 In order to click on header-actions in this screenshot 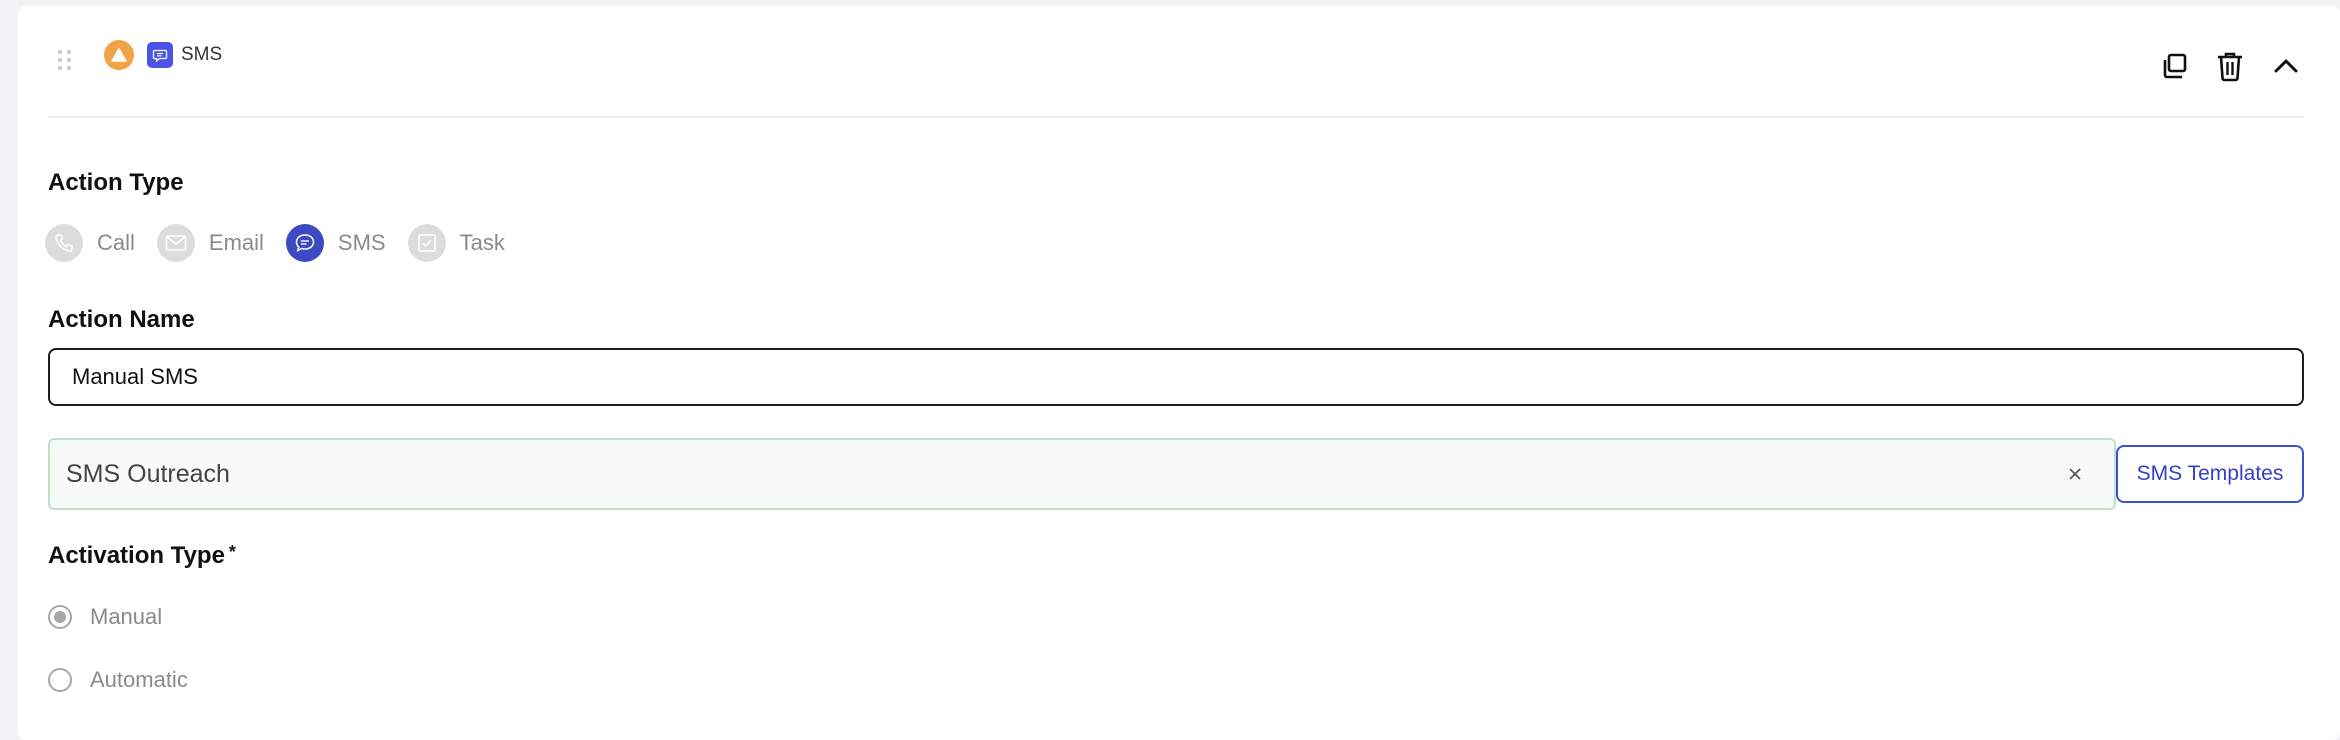, I will do `click(2230, 66)`.